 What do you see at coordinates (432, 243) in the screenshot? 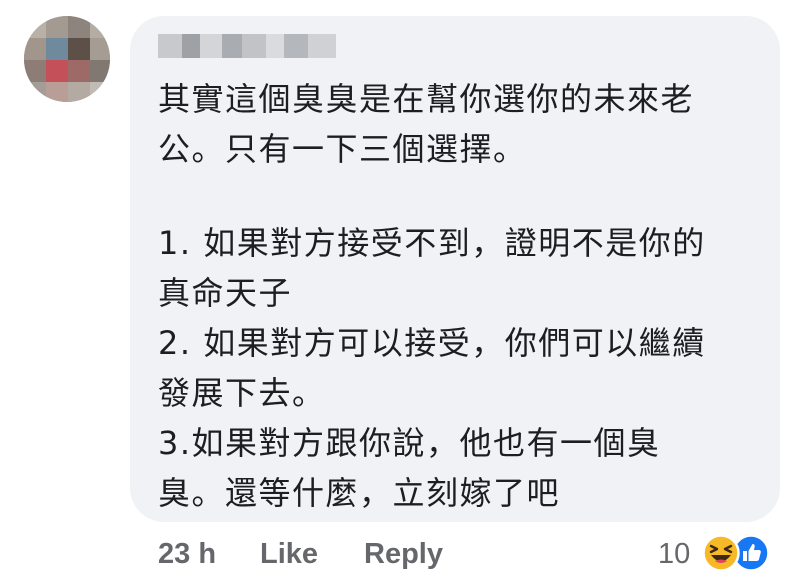
I see `comment-line: 1. 如果對方接受不到，證明不是你的` at bounding box center [432, 243].